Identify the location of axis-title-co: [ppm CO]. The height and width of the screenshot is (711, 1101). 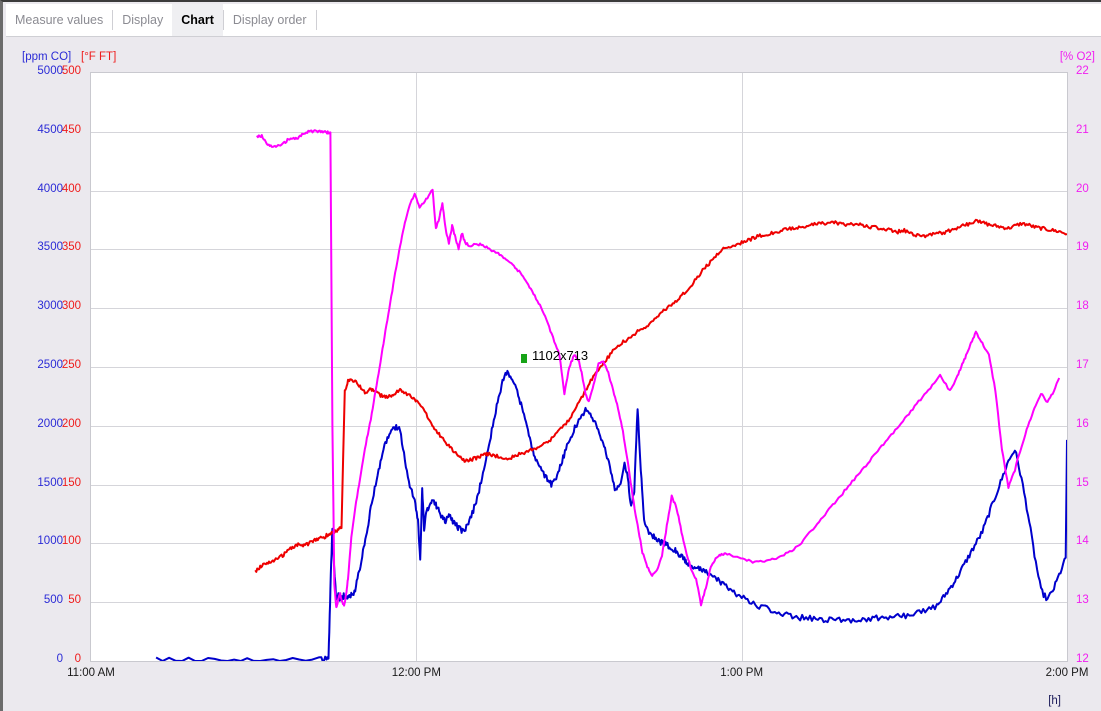
(47, 57).